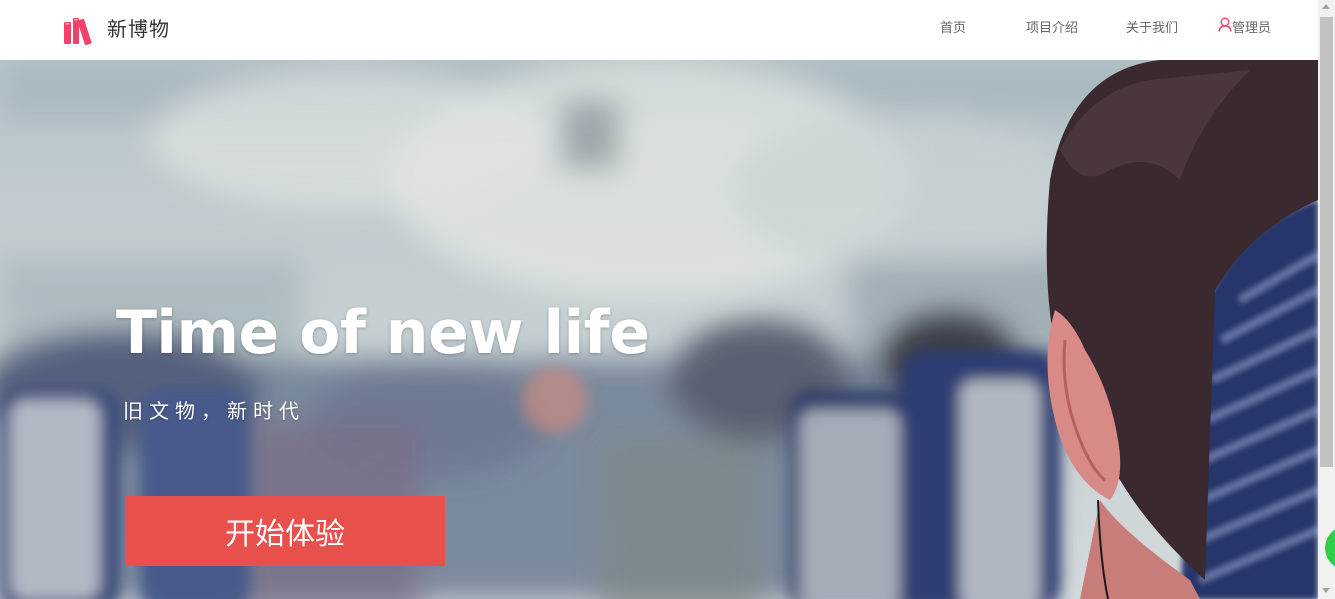 Image resolution: width=1335 pixels, height=599 pixels. I want to click on brand: 新博物, so click(116, 30).